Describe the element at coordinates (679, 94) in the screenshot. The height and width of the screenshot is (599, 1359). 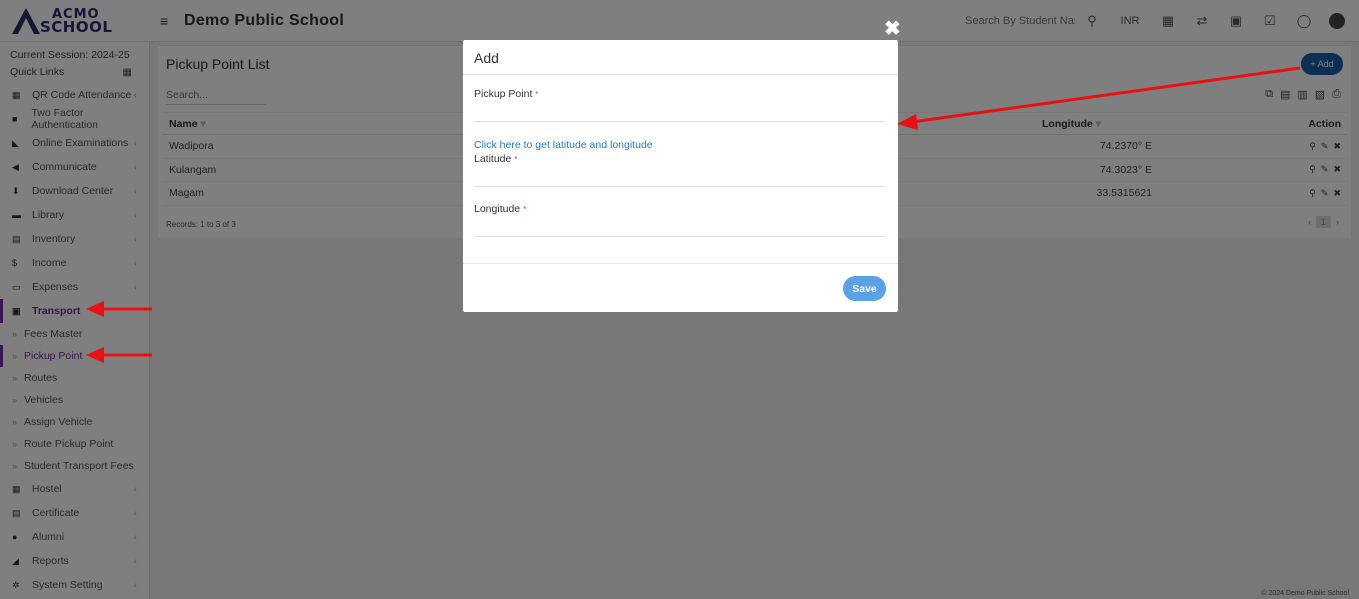
I see `pickup-point-label: Pickup Point *` at that location.